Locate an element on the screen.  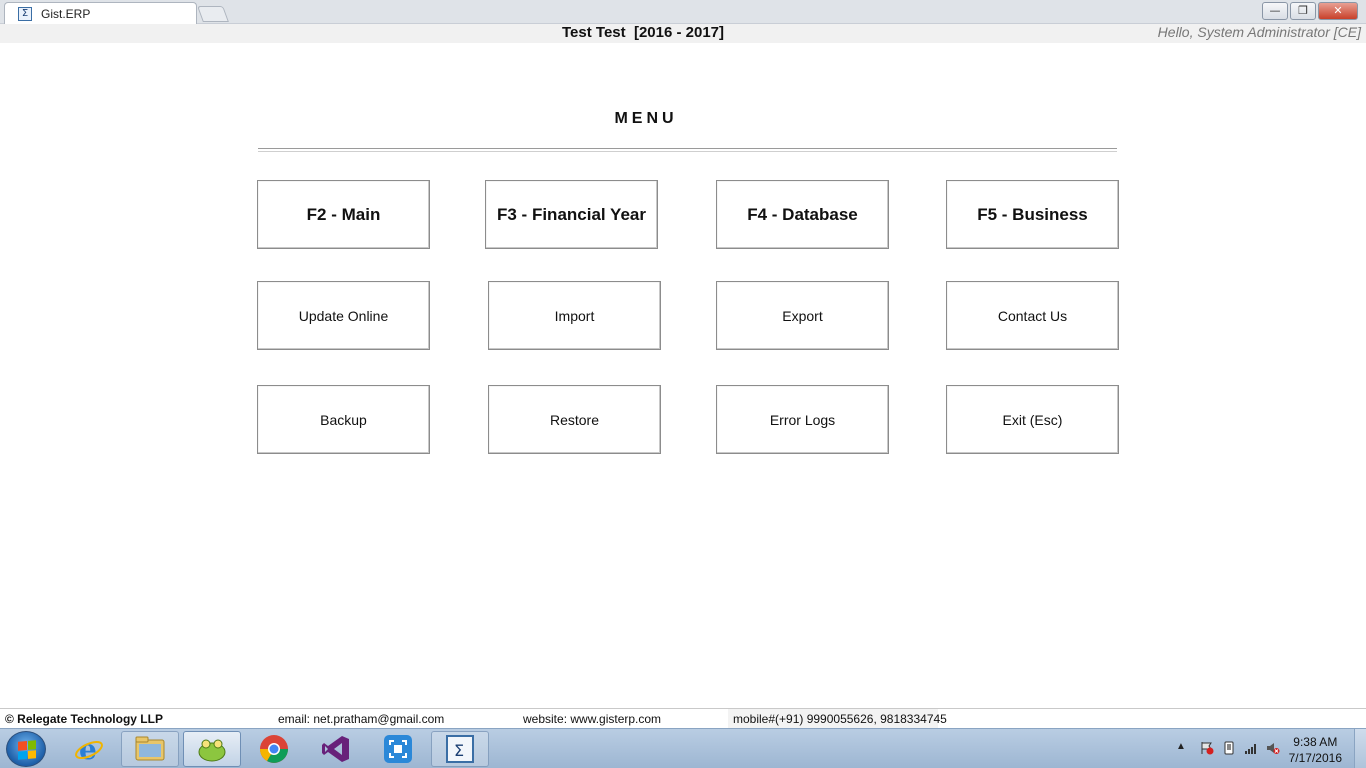
main-button: F2 - Main is located at coordinates (343, 214).